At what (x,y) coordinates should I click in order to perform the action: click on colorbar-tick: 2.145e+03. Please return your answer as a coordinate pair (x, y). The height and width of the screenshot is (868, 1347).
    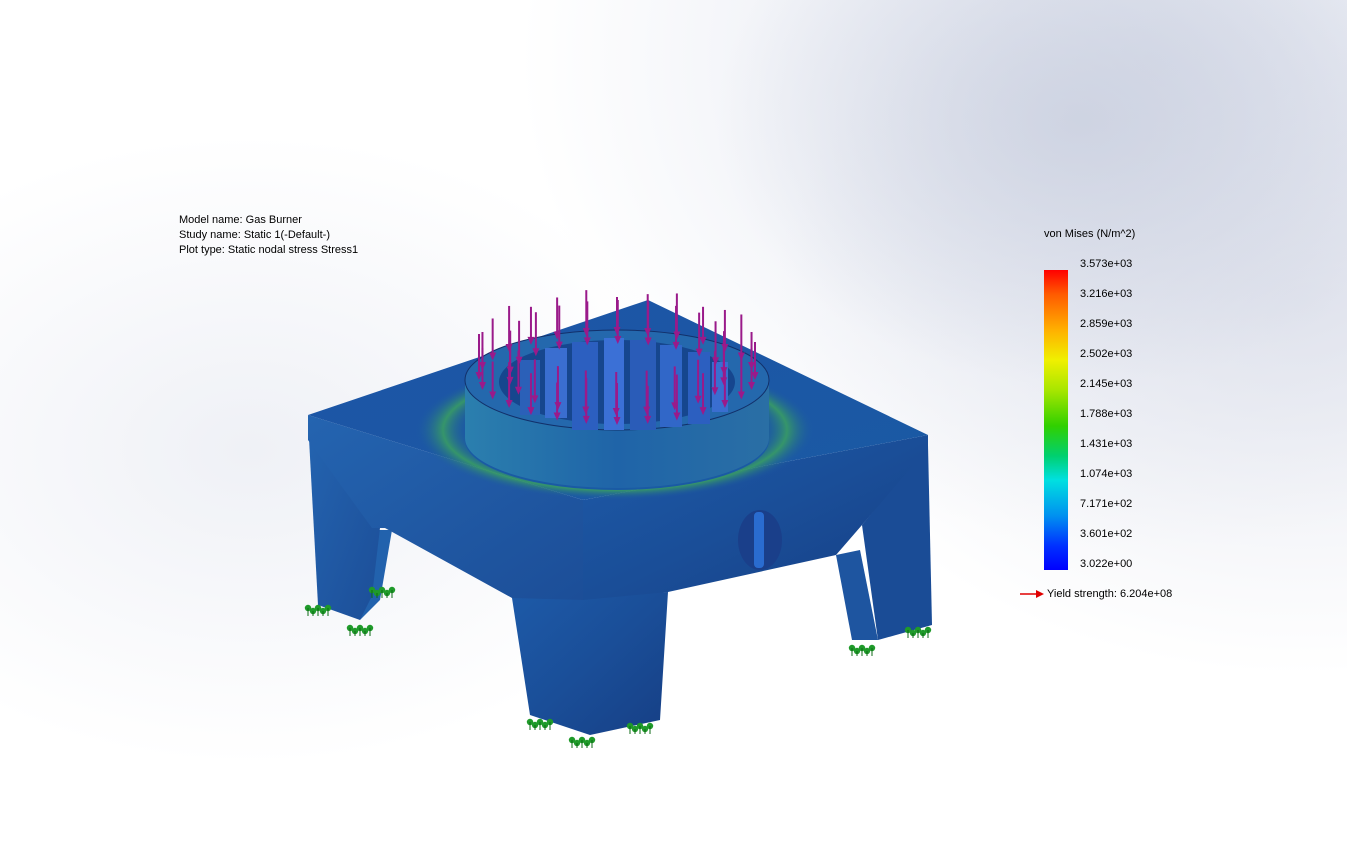
    Looking at the image, I should click on (1106, 384).